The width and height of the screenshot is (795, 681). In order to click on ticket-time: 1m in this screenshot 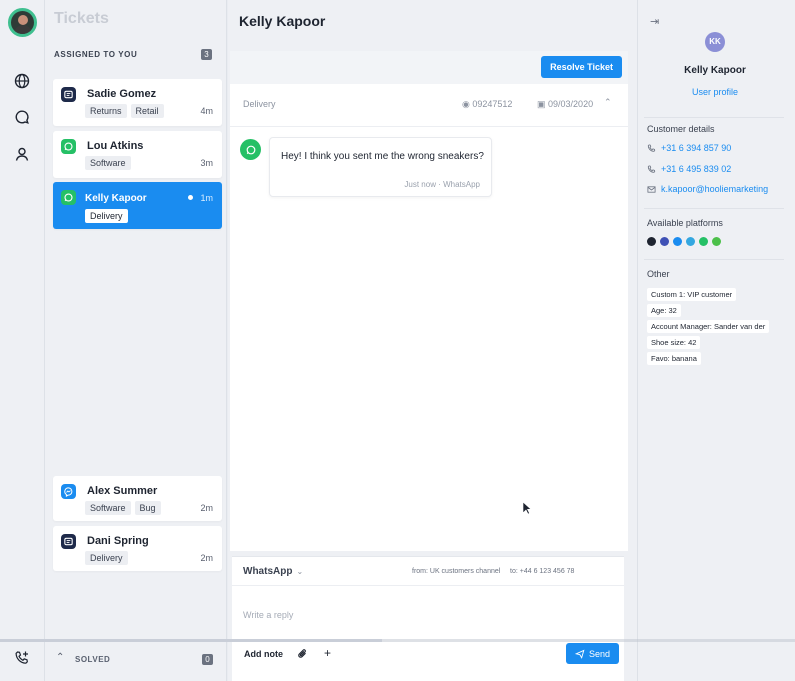, I will do `click(206, 198)`.